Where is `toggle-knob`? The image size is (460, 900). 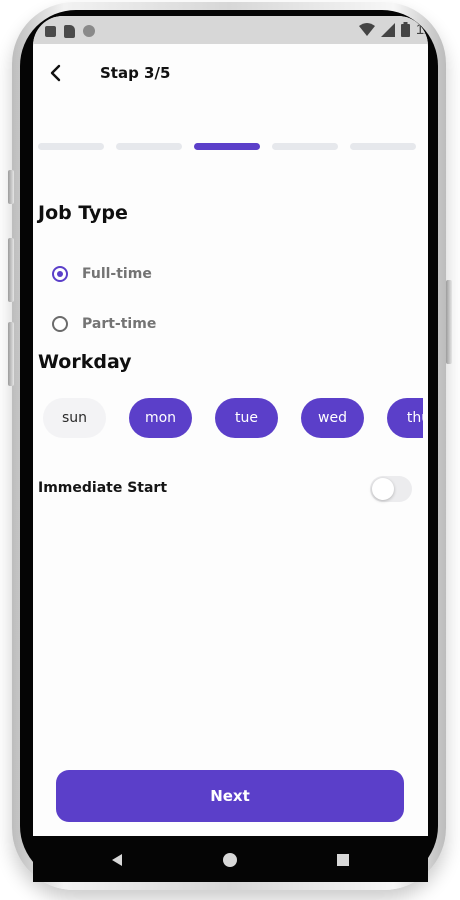 toggle-knob is located at coordinates (383, 489).